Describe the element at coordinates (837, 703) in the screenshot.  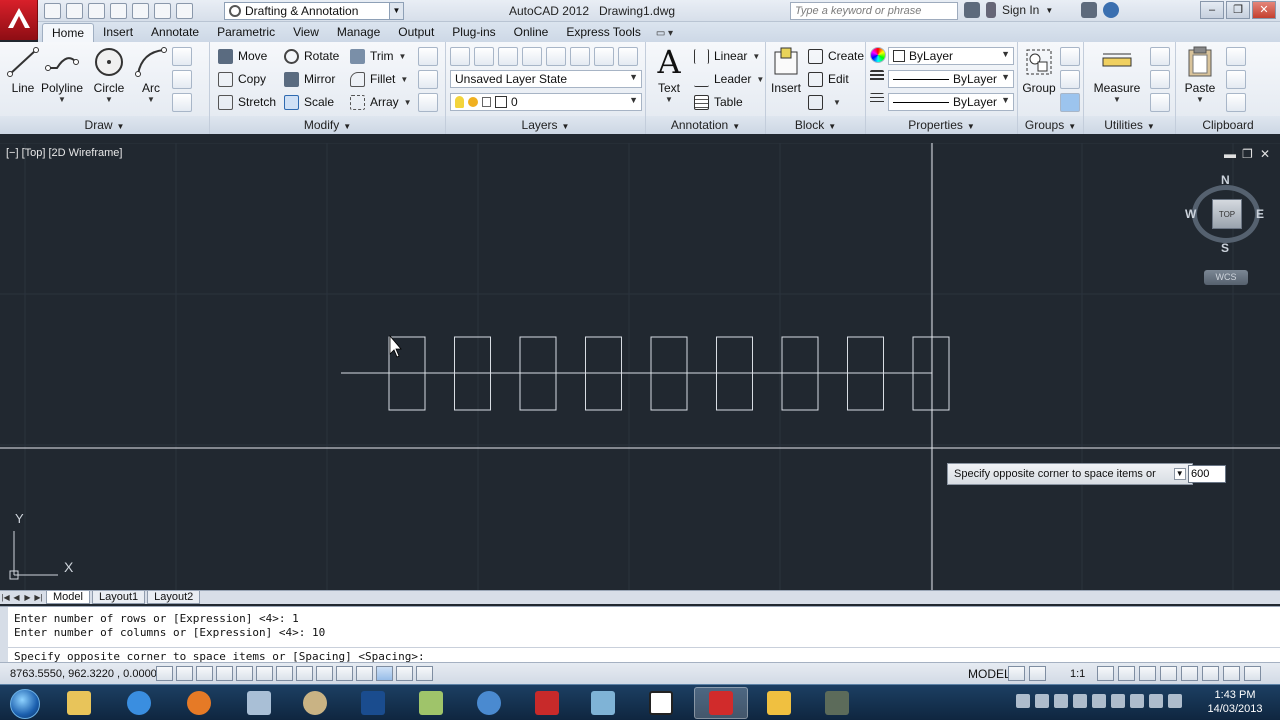
I see `taskbar-tool` at that location.